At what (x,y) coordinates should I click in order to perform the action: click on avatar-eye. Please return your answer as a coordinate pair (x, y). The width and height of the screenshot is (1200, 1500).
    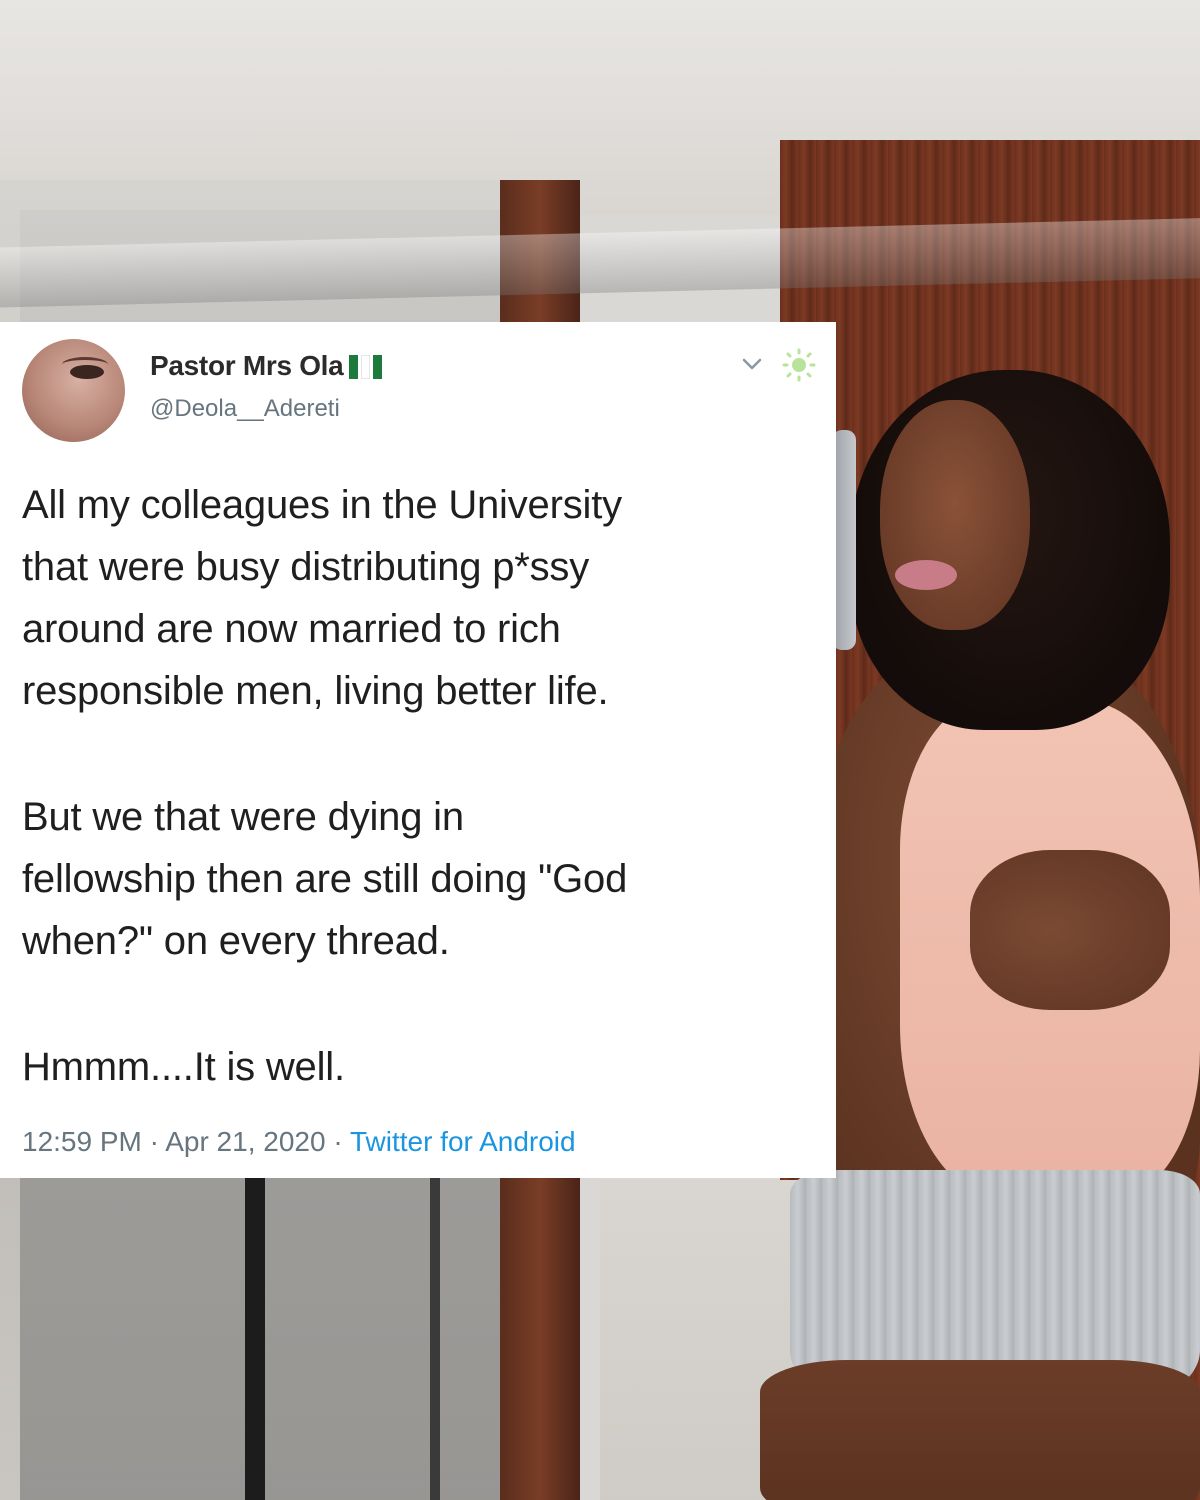
    Looking at the image, I should click on (87, 372).